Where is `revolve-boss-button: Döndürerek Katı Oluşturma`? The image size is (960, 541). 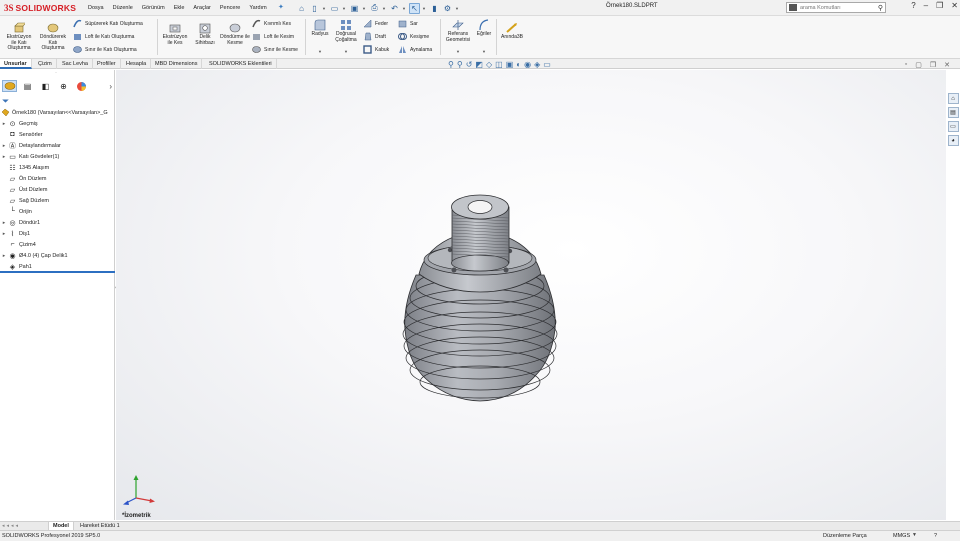
revolve-boss-button: Döndürerek Katı Oluşturma is located at coordinates (53, 37).